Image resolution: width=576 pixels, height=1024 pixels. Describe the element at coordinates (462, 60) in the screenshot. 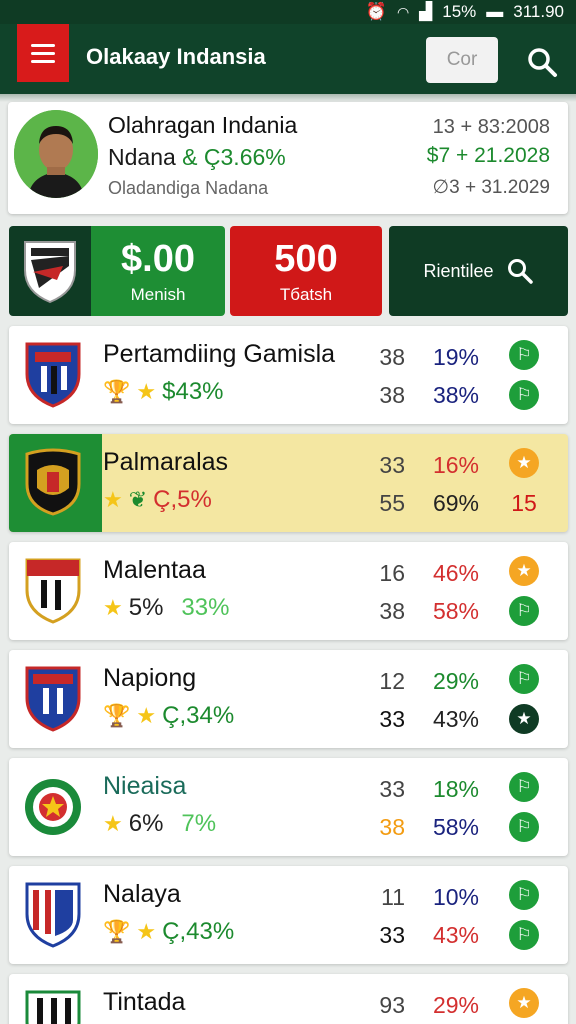

I see `search-input: Cor` at that location.